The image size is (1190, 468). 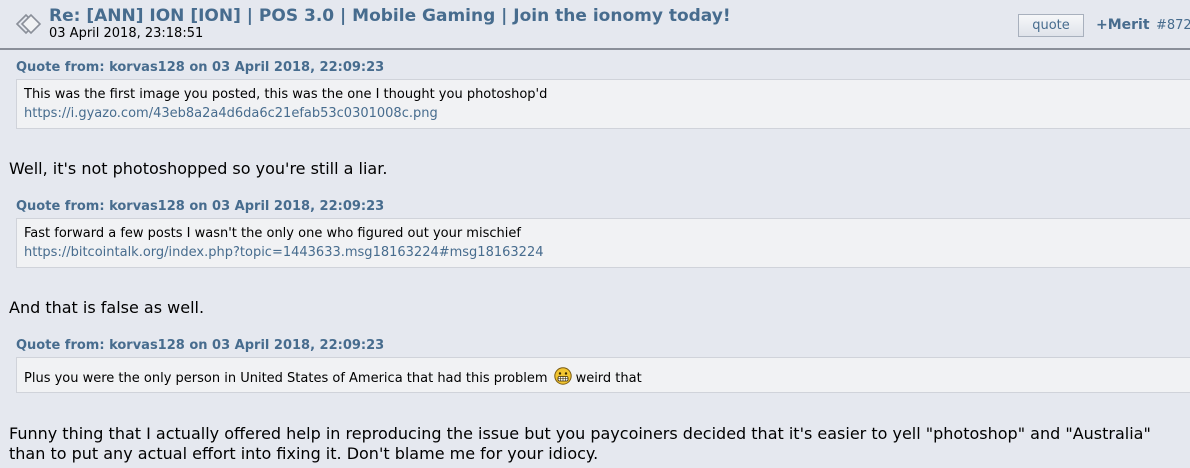 What do you see at coordinates (562, 376) in the screenshot?
I see `grimacing-face-icon` at bounding box center [562, 376].